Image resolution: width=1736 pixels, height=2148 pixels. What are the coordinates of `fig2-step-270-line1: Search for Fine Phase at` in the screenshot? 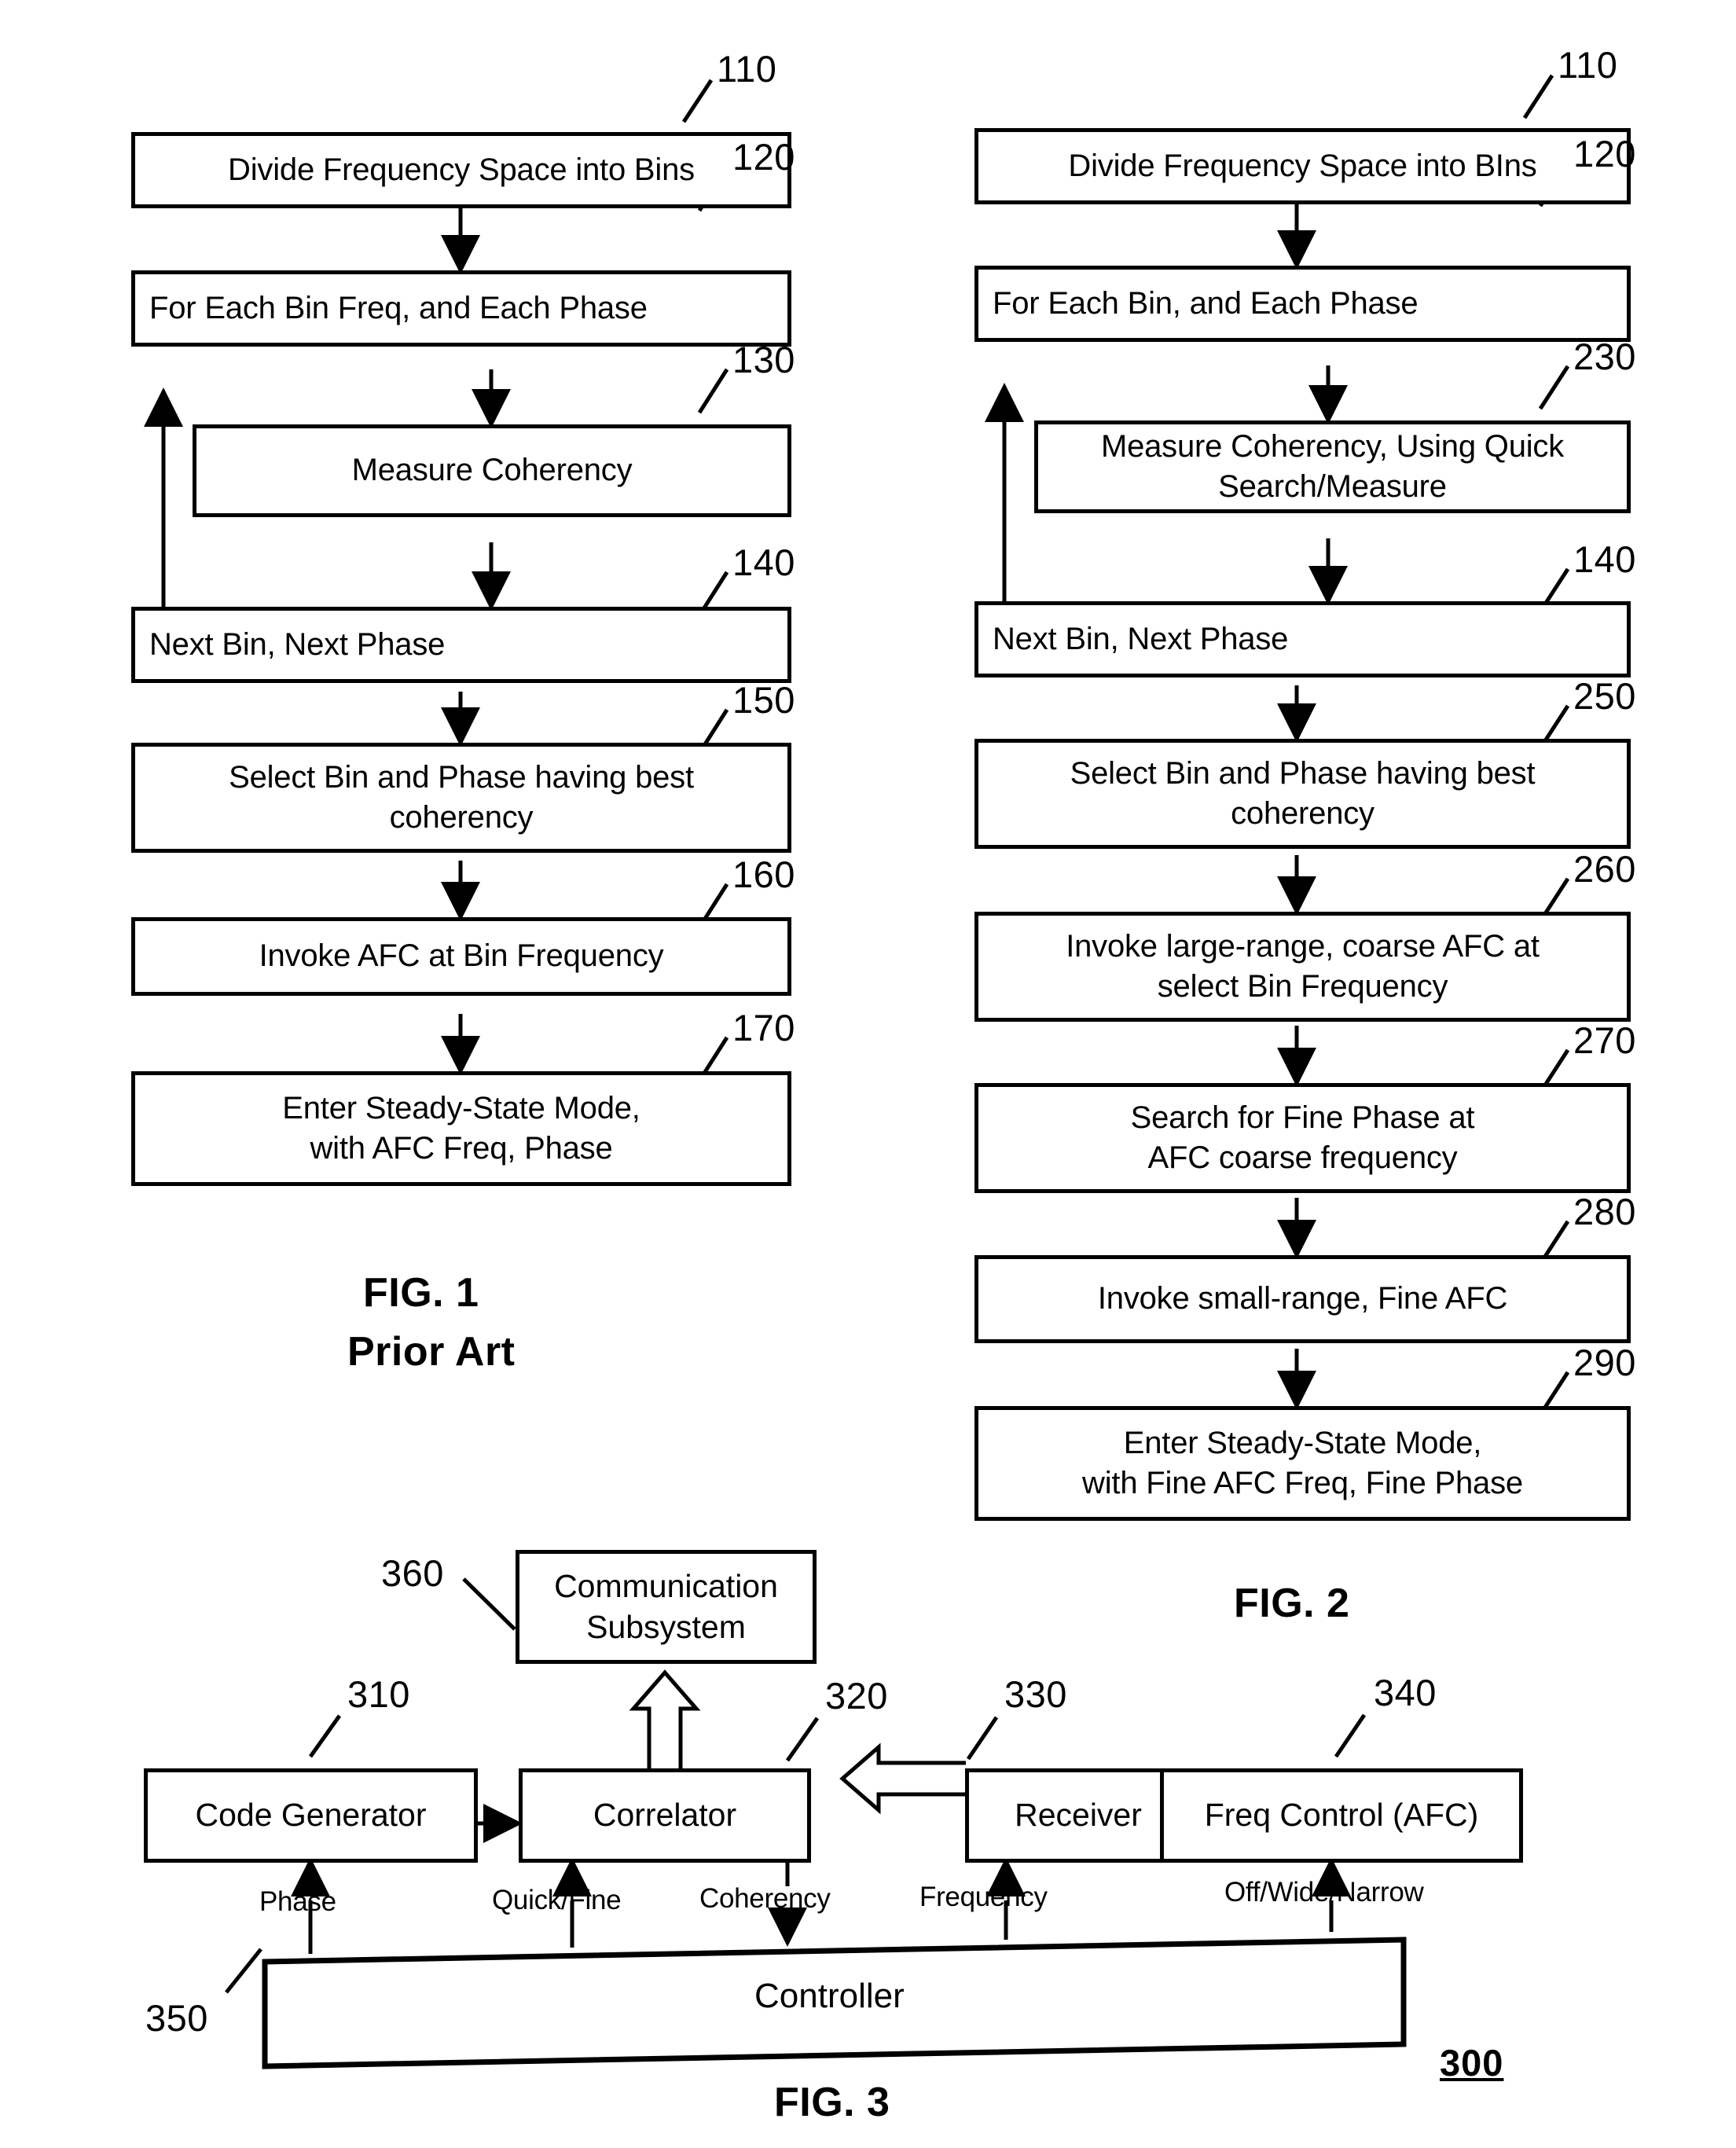 It's located at (1302, 1117).